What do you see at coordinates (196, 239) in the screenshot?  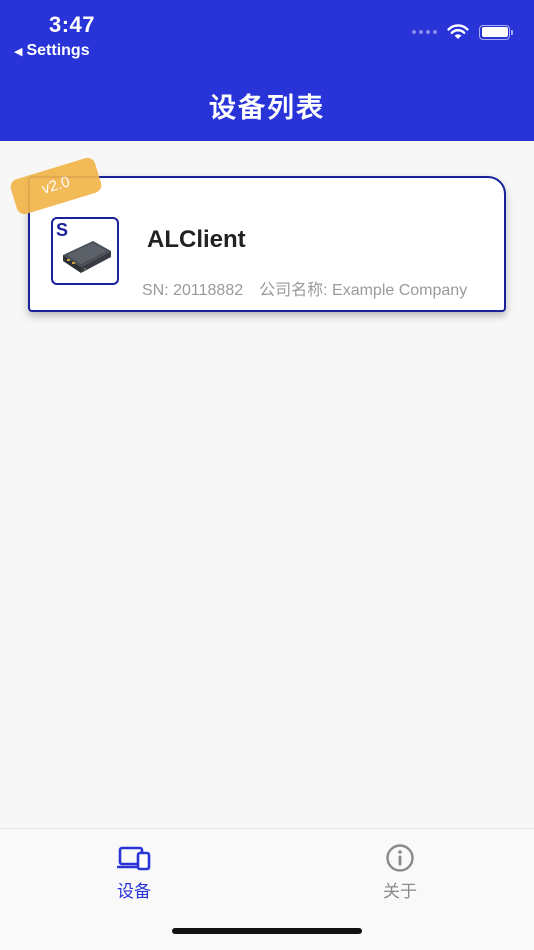 I see `device-name: ALClient` at bounding box center [196, 239].